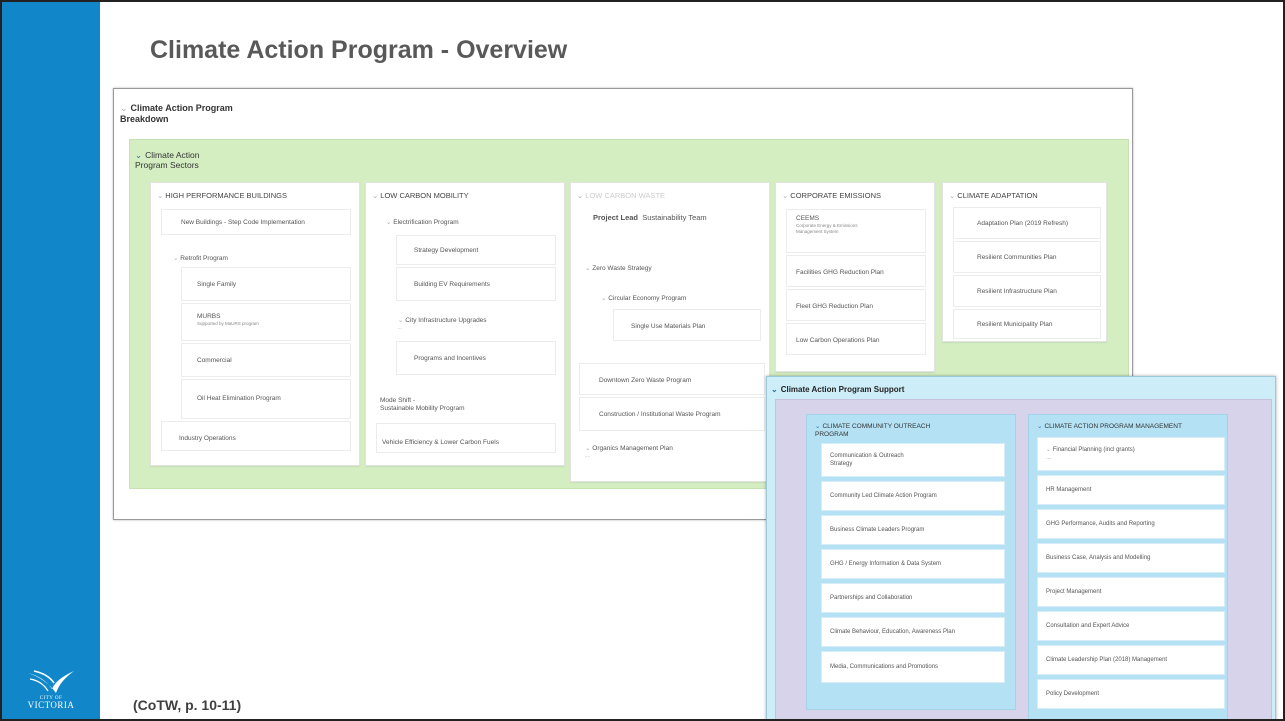 The width and height of the screenshot is (1285, 721). I want to click on item-zero-waste-strategy: ⌄ Zero Waste Strategy, so click(618, 269).